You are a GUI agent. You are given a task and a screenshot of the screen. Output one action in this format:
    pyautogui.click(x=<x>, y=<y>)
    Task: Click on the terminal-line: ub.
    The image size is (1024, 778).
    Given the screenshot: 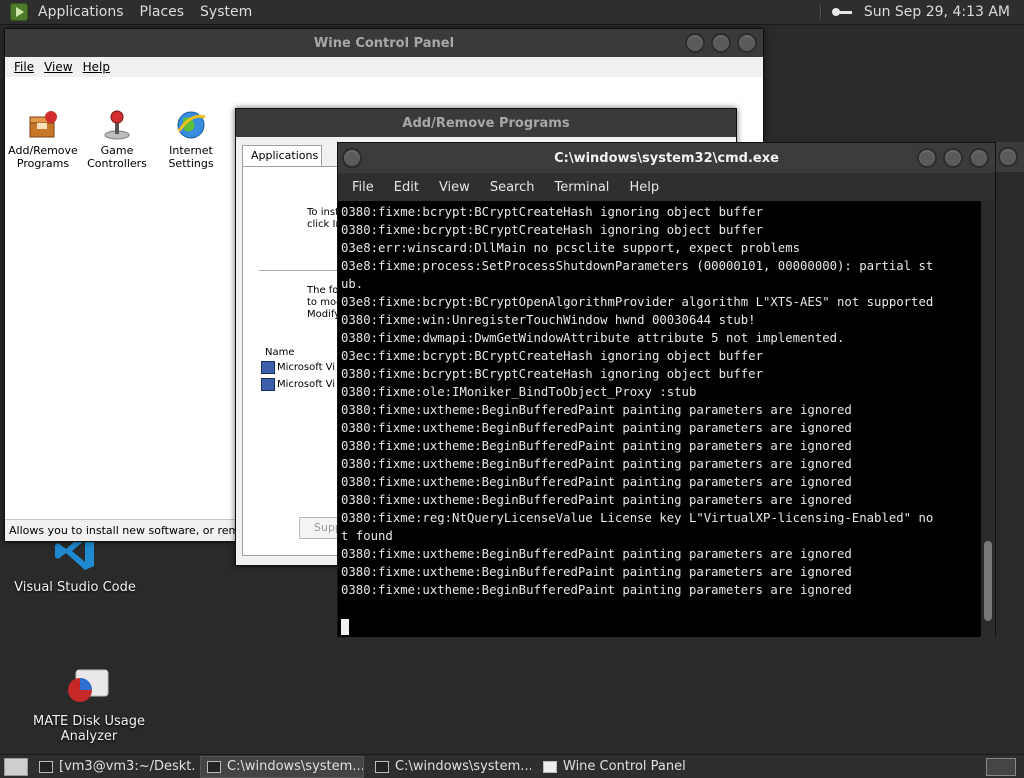 What is the action you would take?
    pyautogui.click(x=352, y=284)
    